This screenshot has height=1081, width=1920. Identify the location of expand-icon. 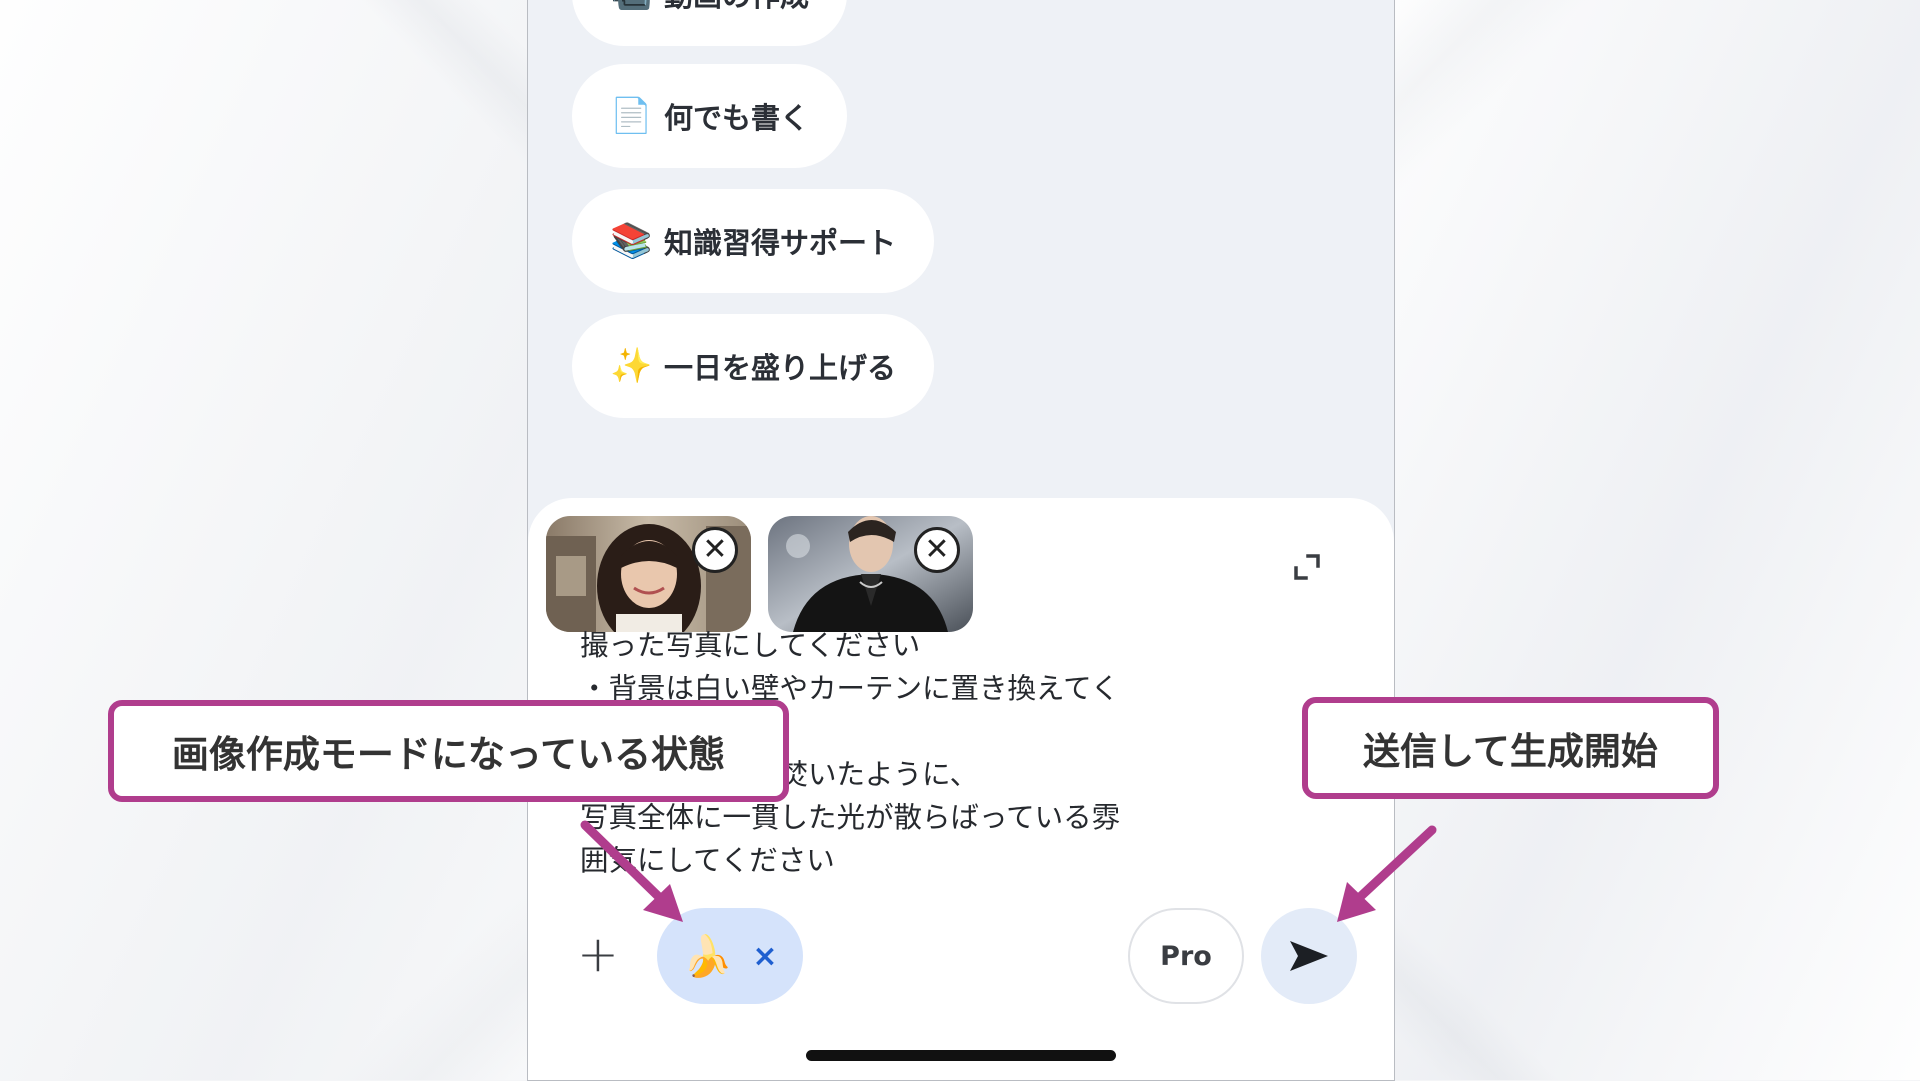
(1307, 567).